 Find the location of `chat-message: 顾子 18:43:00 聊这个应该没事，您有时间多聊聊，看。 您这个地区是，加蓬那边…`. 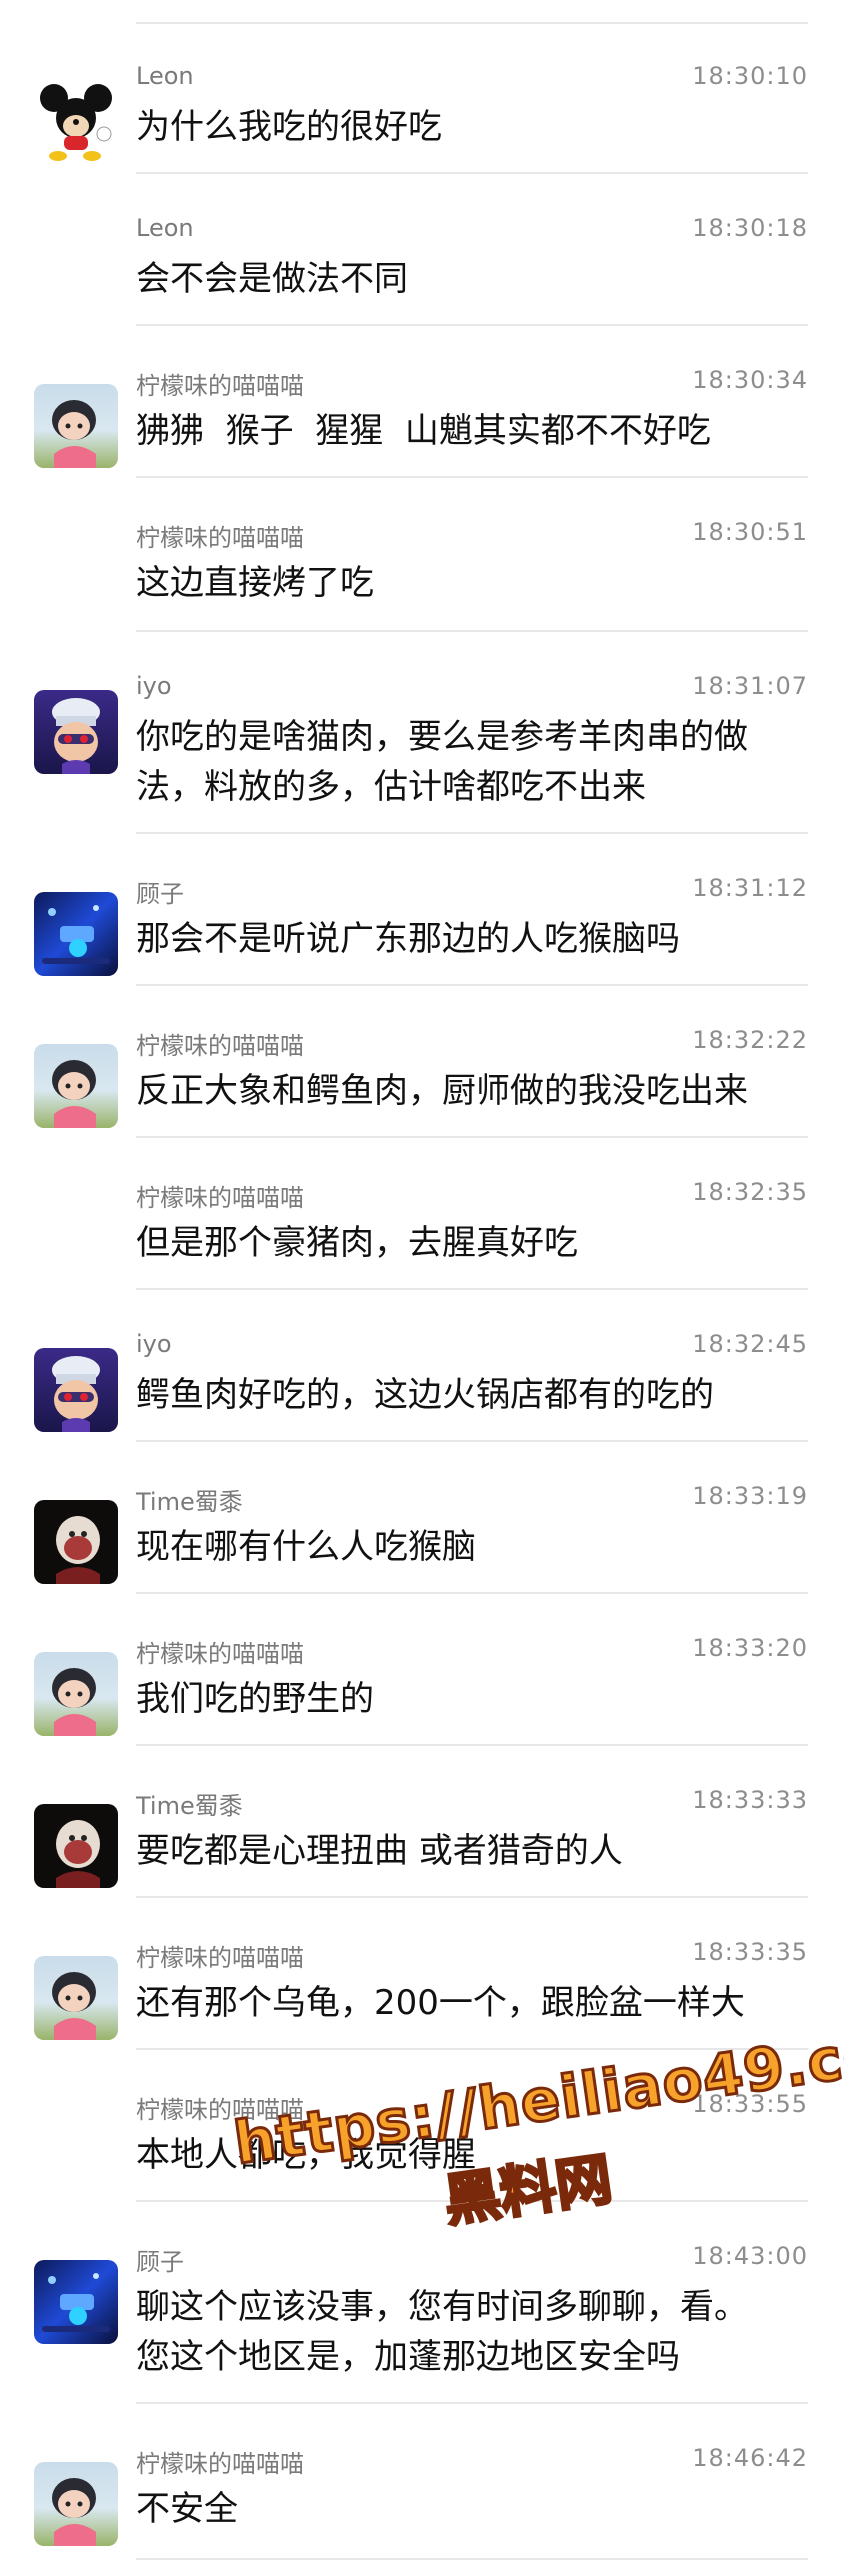

chat-message: 顾子 18:43:00 聊这个应该没事，您有时间多聊聊，看。 您这个地区是，加蓬那边… is located at coordinates (422, 2303).